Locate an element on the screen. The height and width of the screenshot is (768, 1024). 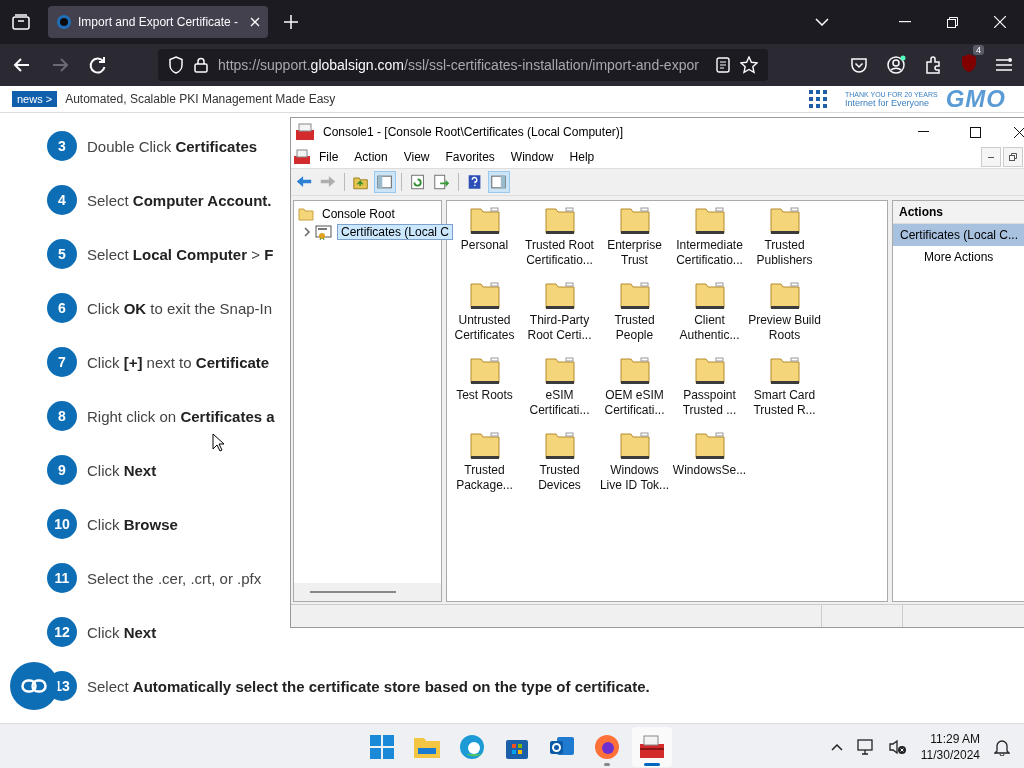
app-grid-icon is located at coordinates (817, 99).